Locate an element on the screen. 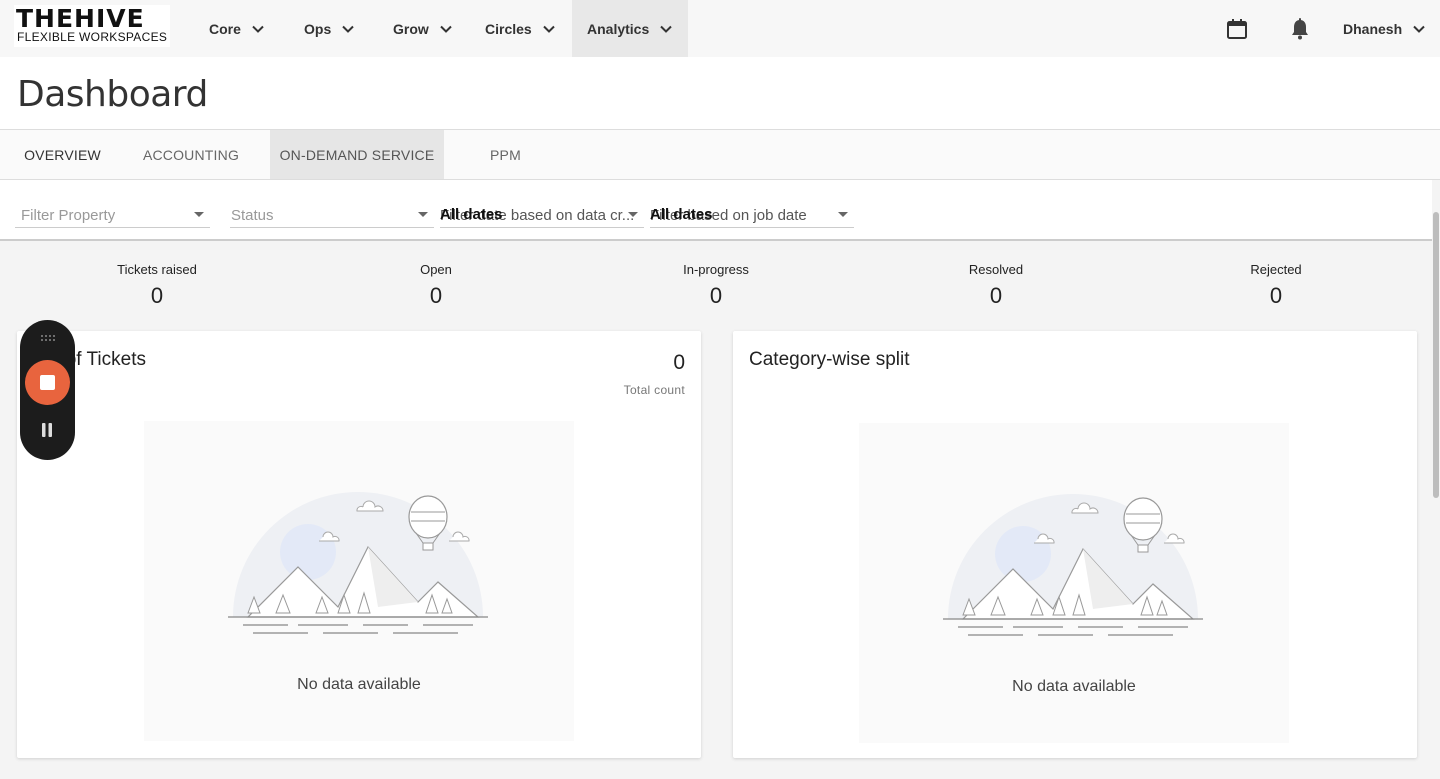  stop-recording-button is located at coordinates (47, 382).